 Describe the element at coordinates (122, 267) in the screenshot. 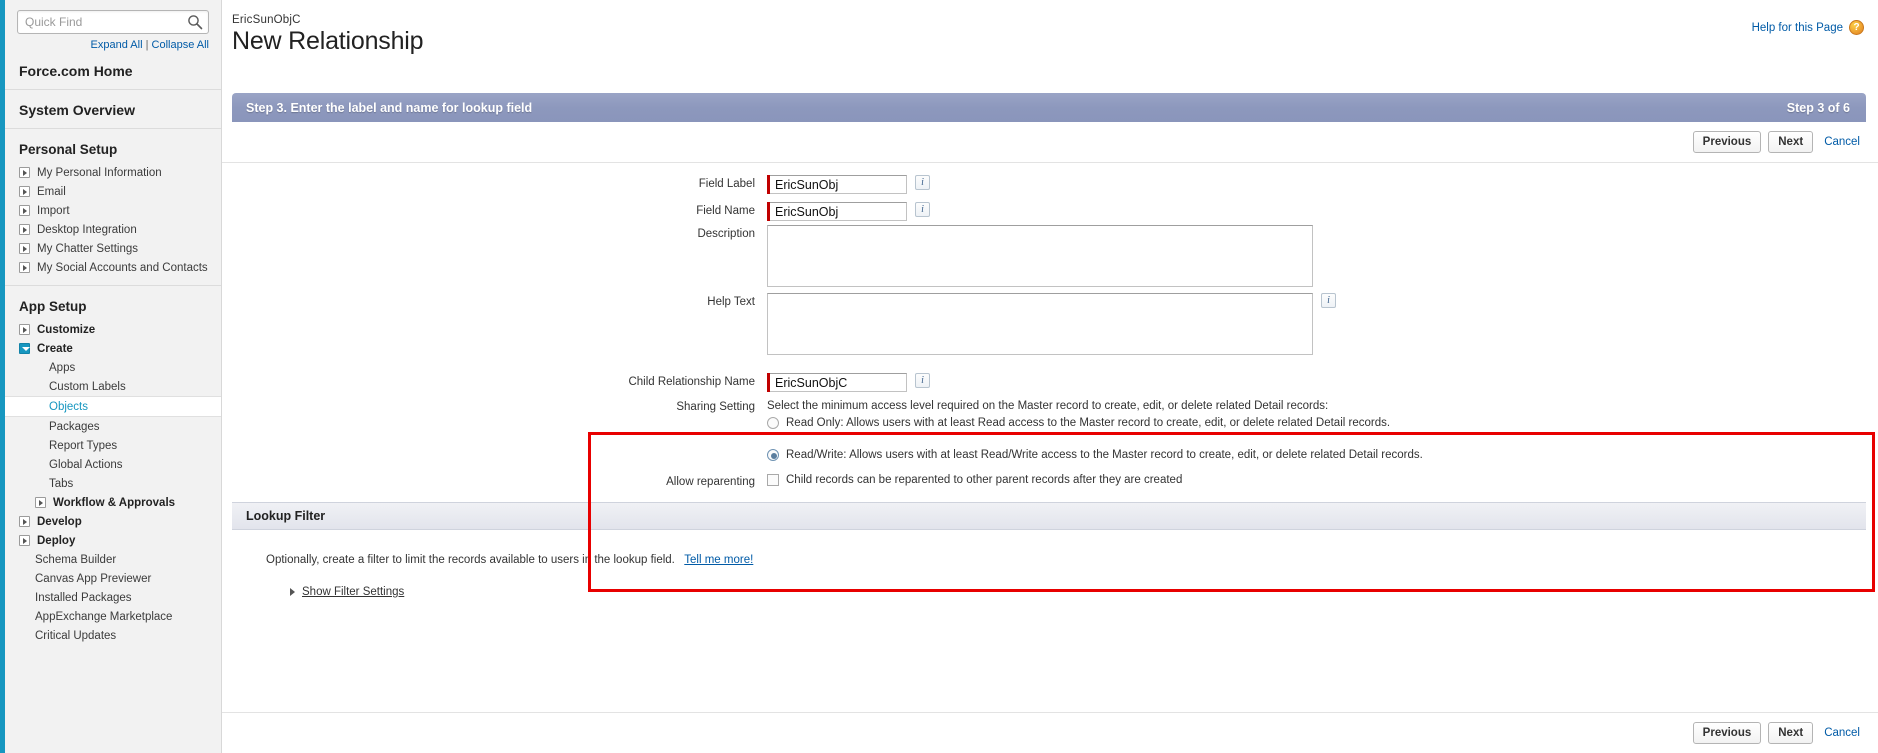

I see `sidebar-item-label: My Social Accounts and Contacts` at that location.